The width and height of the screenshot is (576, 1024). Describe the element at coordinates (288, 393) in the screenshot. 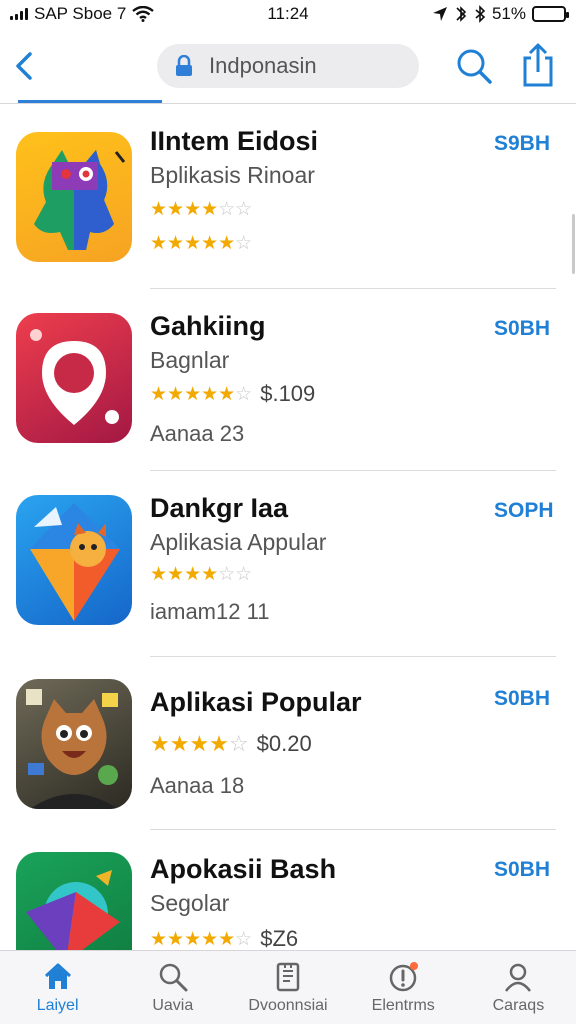

I see `app-price: $.109` at that location.